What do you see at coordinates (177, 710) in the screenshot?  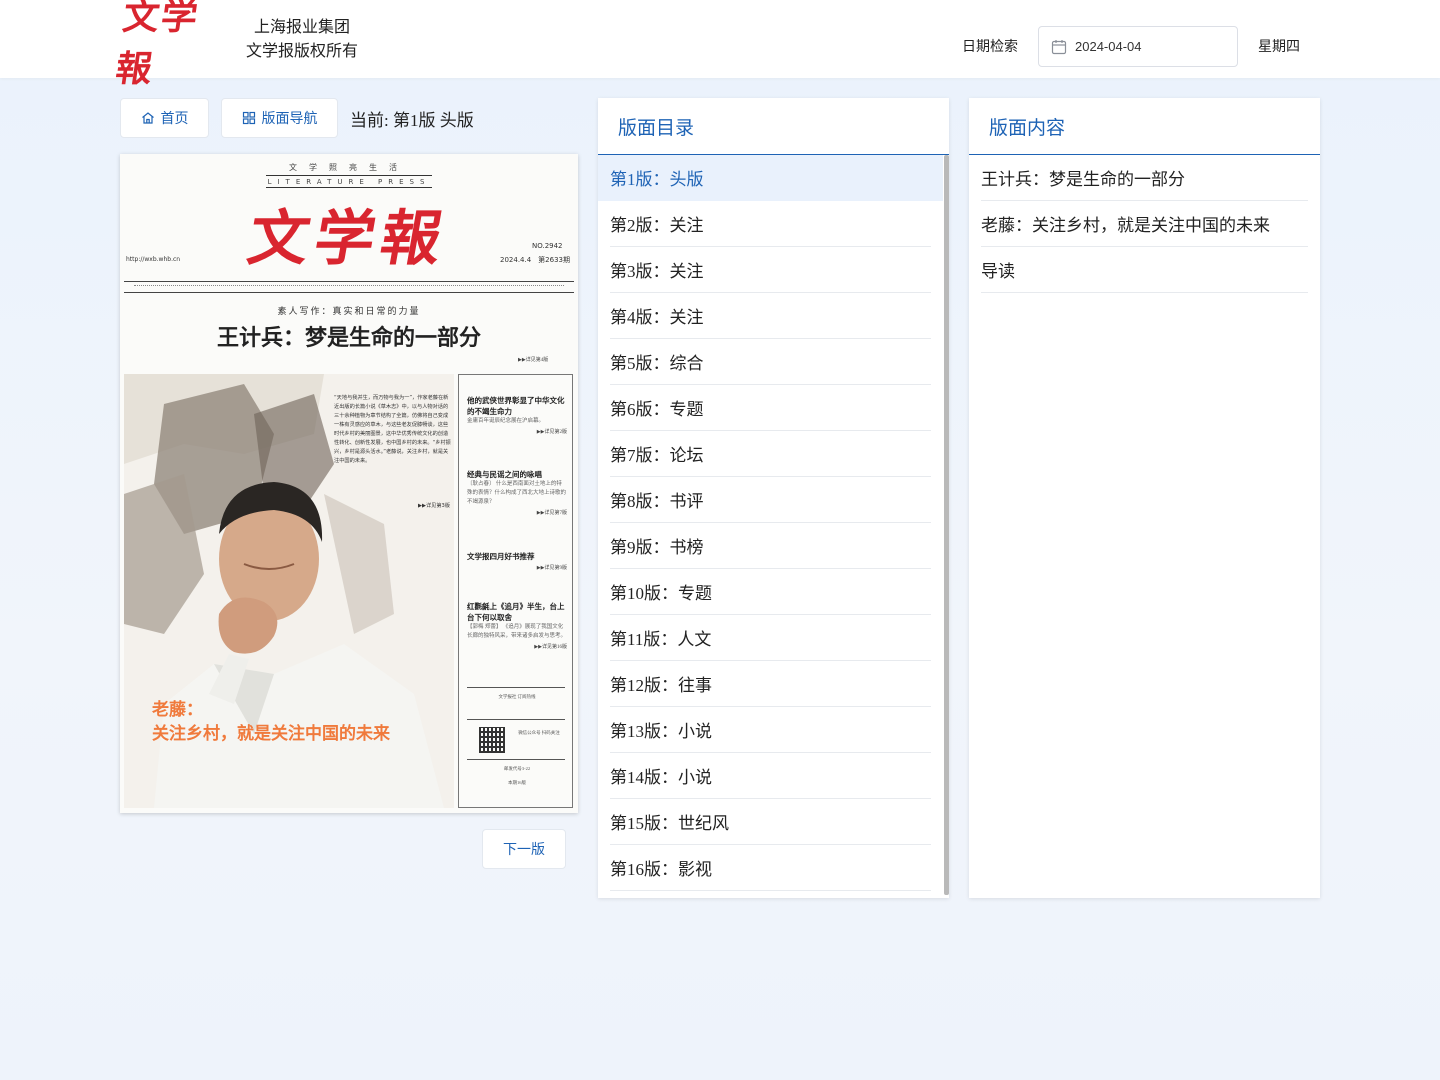 I see `paper-photo-title-line1: 老藤：` at bounding box center [177, 710].